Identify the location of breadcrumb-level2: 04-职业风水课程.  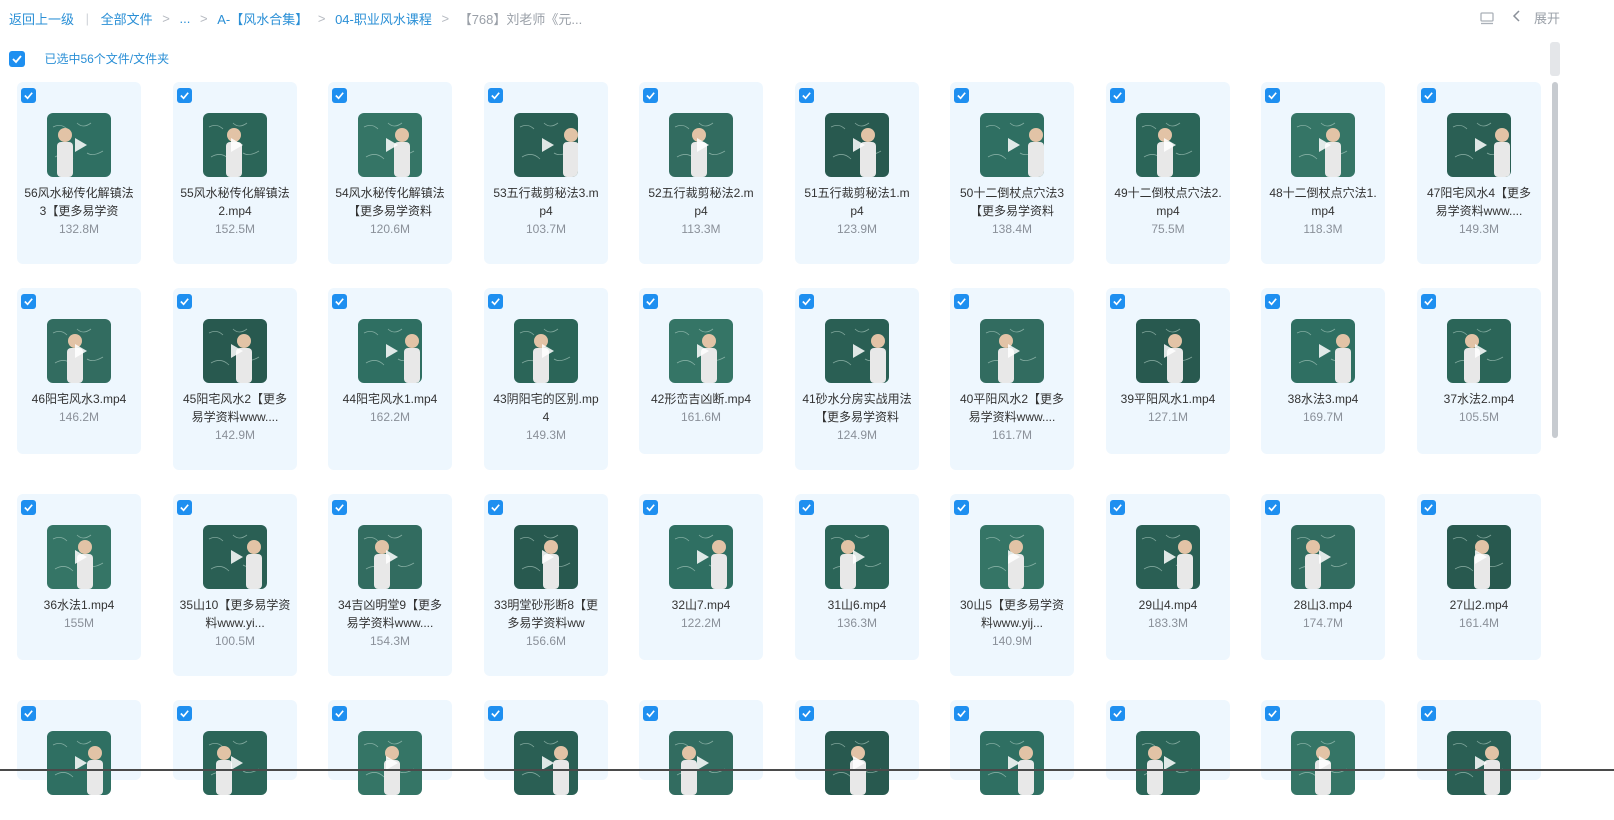
(383, 18).